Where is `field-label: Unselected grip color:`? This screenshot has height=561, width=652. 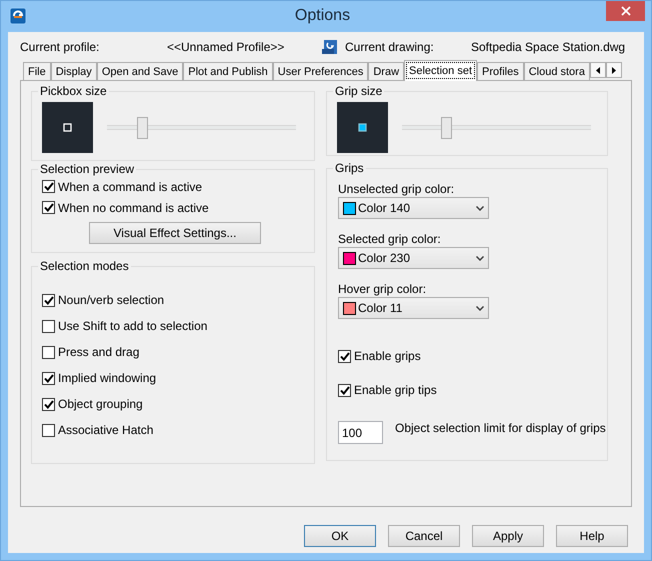
field-label: Unselected grip color: is located at coordinates (397, 189).